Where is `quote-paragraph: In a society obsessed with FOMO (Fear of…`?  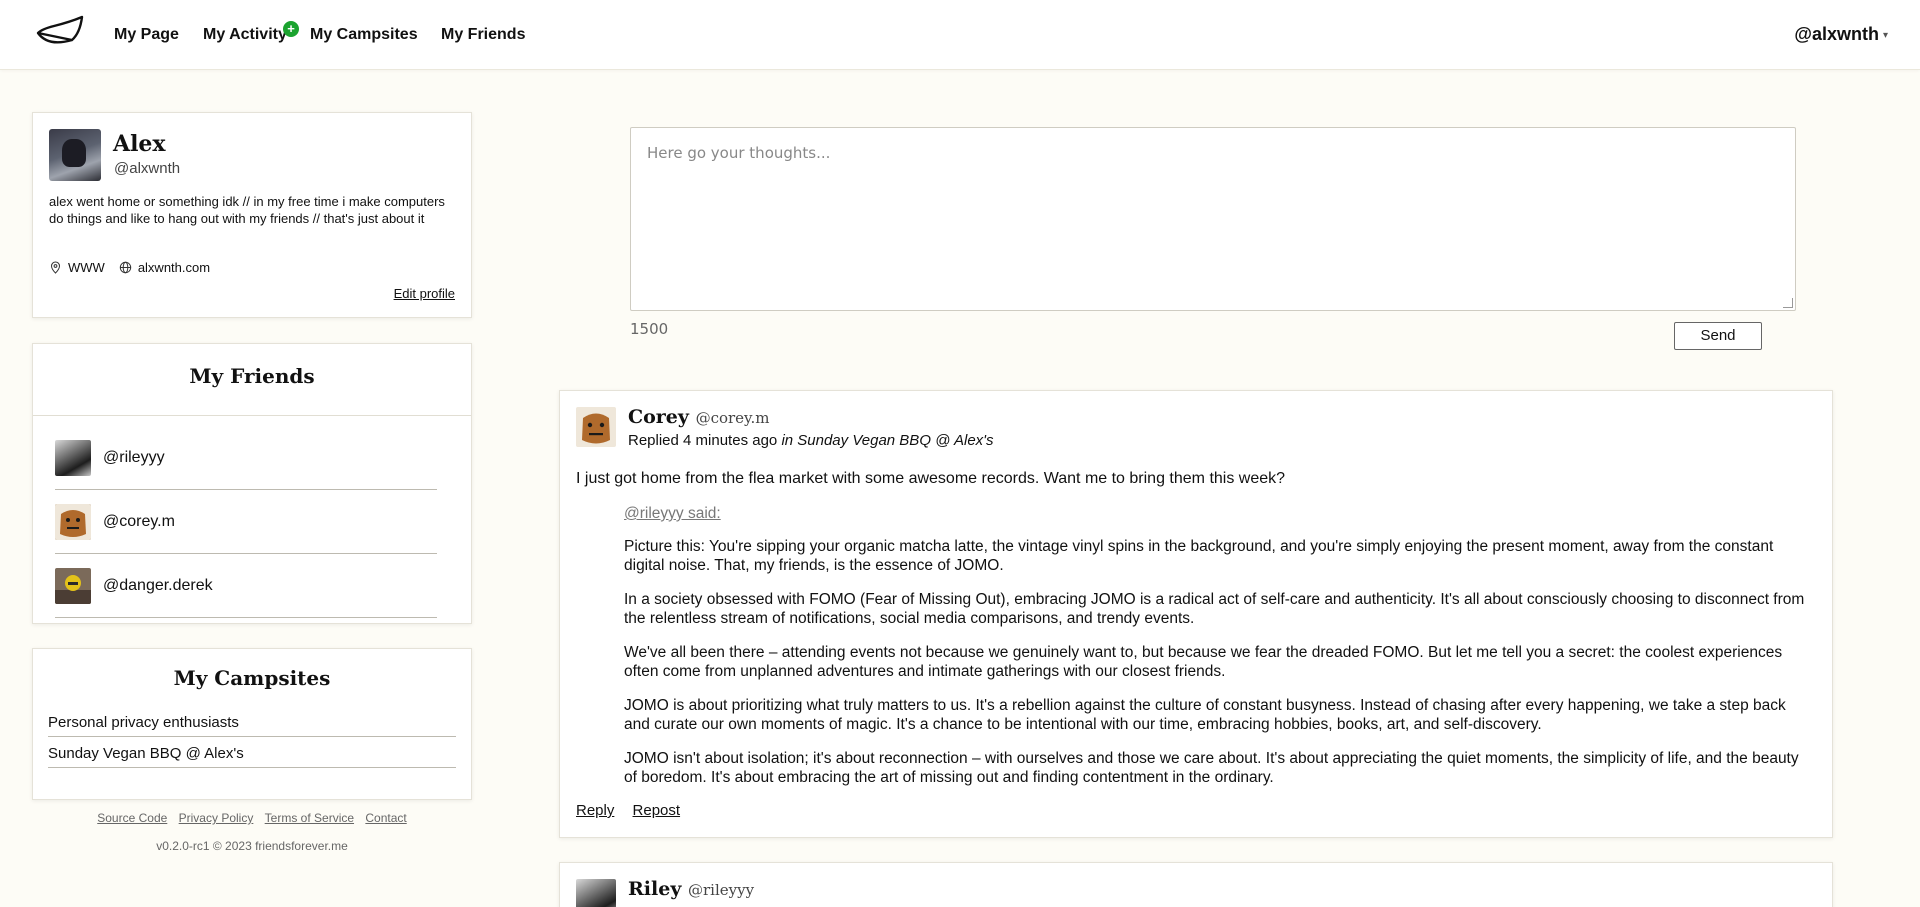 quote-paragraph: In a society obsessed with FOMO (Fear of… is located at coordinates (1214, 609).